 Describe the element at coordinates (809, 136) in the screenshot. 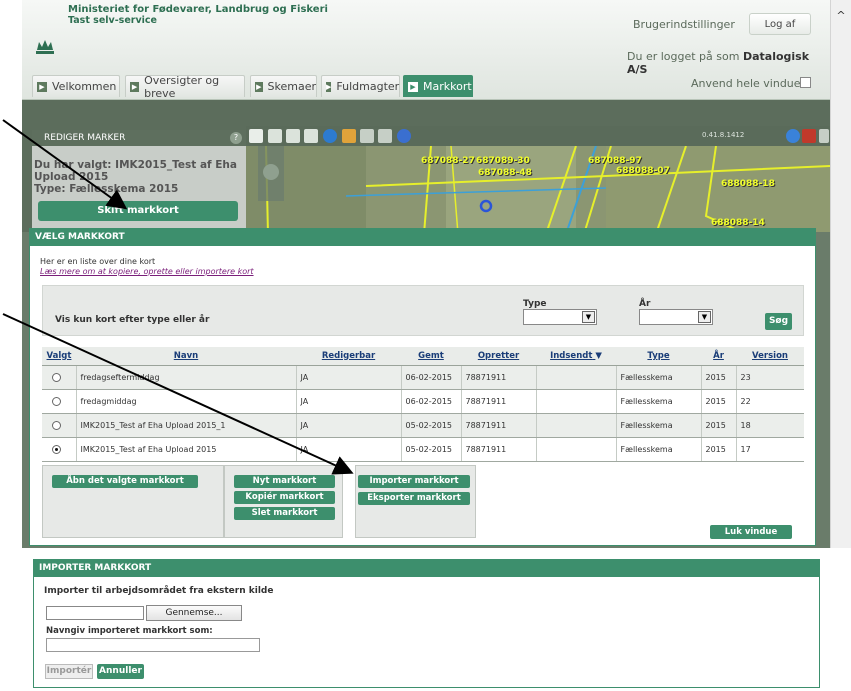

I see `pdf-icon` at that location.